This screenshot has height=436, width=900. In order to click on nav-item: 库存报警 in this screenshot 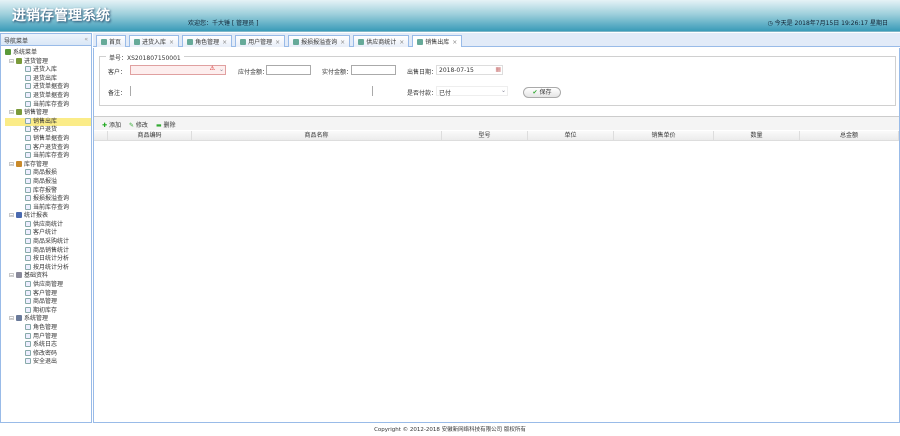, I will do `click(48, 191)`.